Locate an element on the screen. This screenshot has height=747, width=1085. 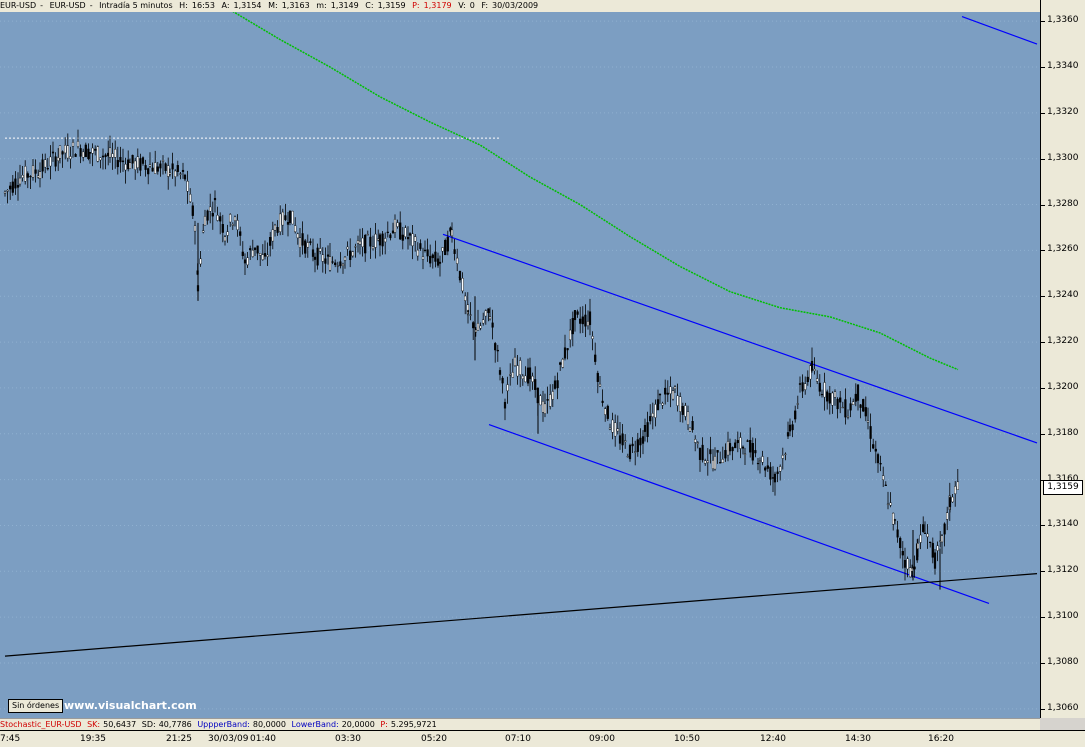
time-tick-label: 01:40 is located at coordinates (263, 739).